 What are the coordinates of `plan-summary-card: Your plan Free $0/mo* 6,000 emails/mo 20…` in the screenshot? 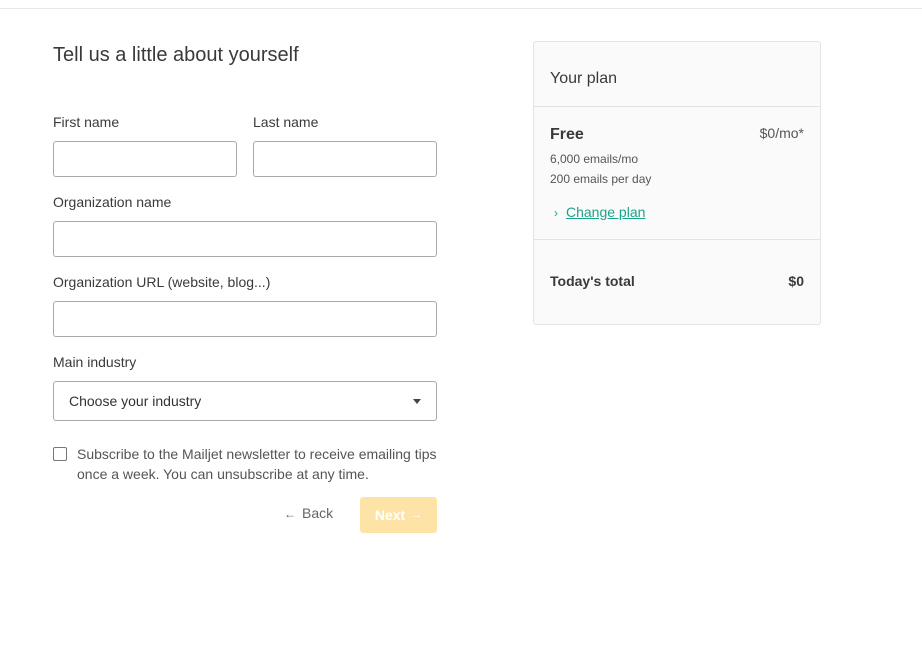 It's located at (677, 183).